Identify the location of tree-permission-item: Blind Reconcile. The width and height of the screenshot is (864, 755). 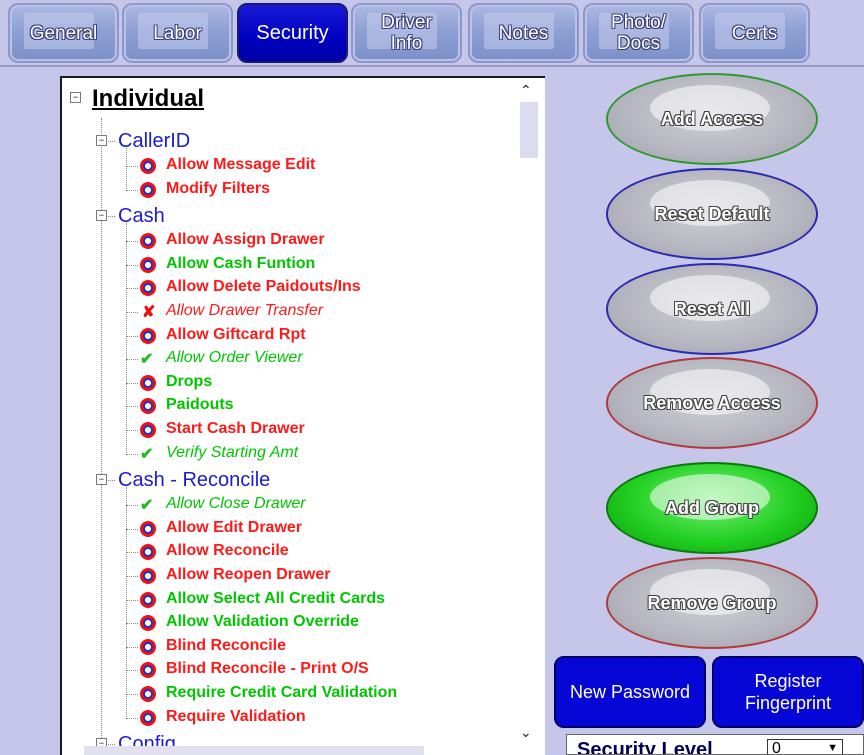
(226, 646).